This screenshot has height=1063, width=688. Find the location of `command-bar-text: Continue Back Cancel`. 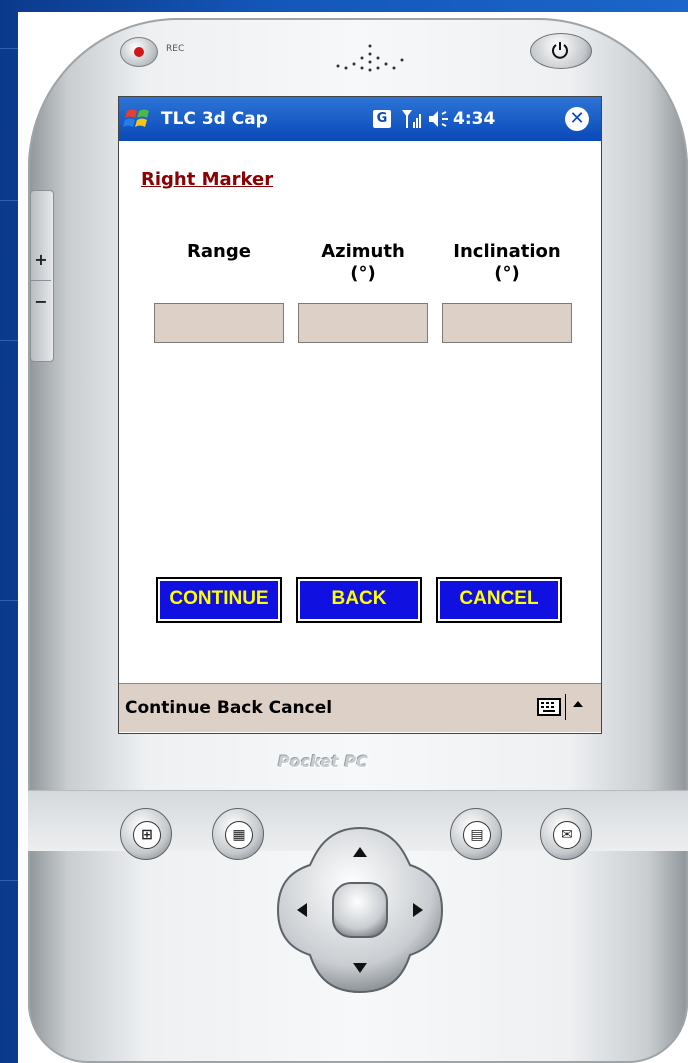

command-bar-text: Continue Back Cancel is located at coordinates (228, 708).